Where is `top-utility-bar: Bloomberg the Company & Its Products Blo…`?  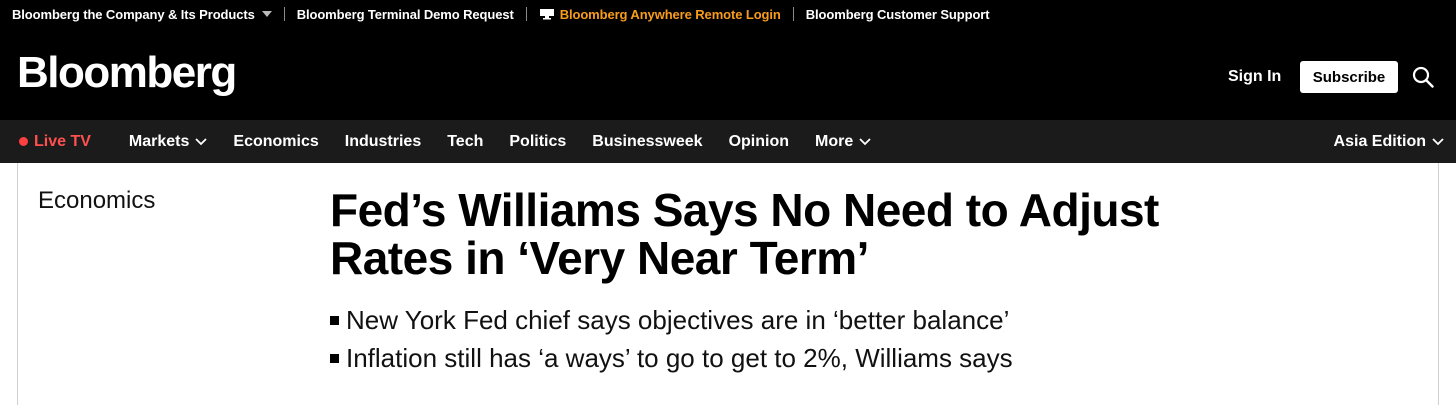
top-utility-bar: Bloomberg the Company & Its Products Blo… is located at coordinates (728, 14).